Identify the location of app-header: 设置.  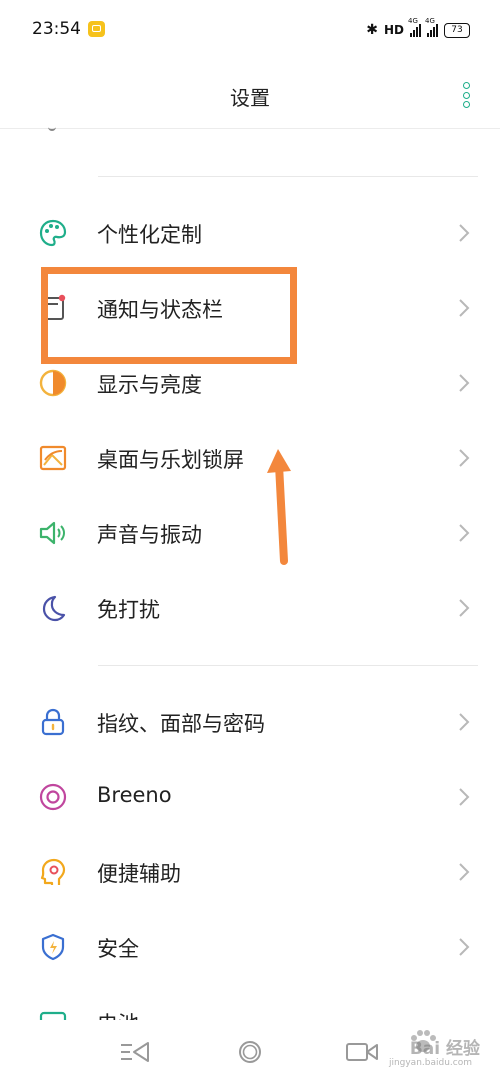
(250, 95).